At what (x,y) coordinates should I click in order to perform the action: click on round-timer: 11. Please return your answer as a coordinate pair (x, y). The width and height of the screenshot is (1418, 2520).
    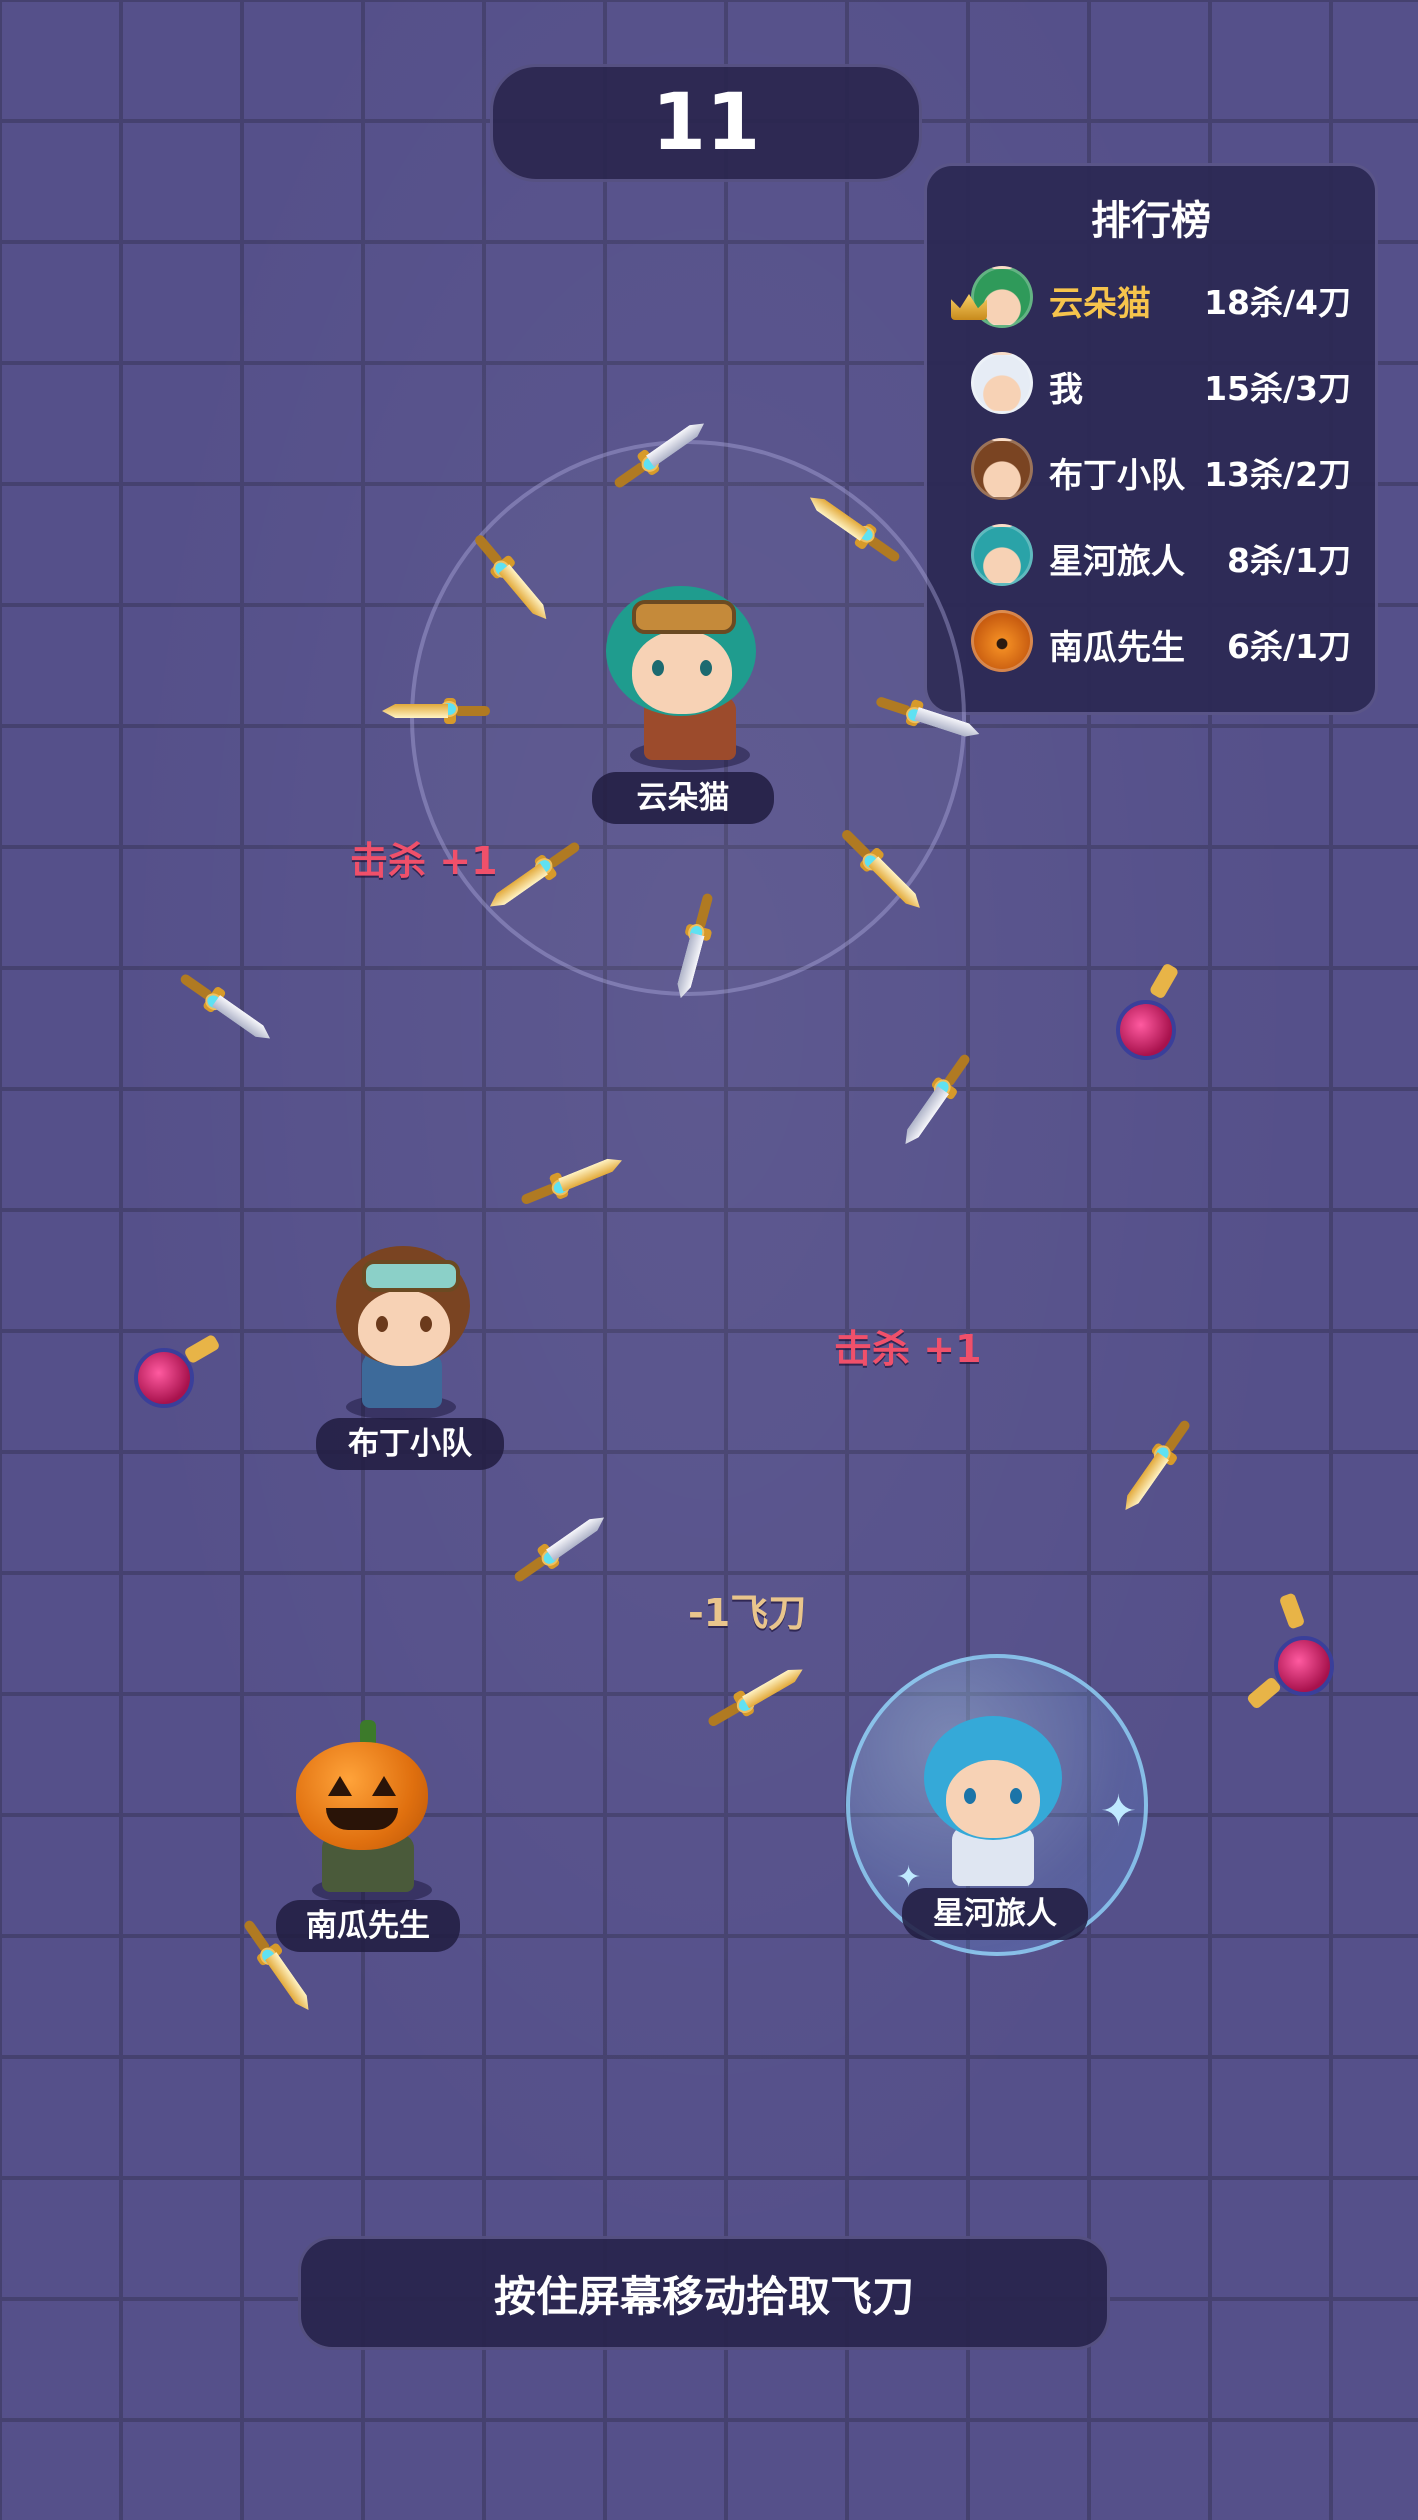
    Looking at the image, I should click on (706, 123).